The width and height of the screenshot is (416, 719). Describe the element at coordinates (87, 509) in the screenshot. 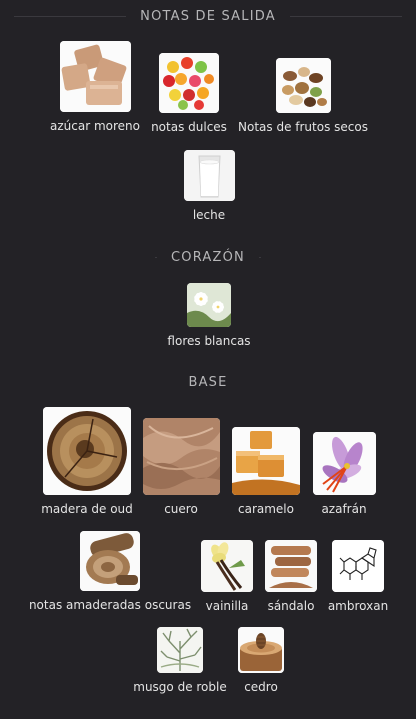

I see `note-label: madera de oud` at that location.